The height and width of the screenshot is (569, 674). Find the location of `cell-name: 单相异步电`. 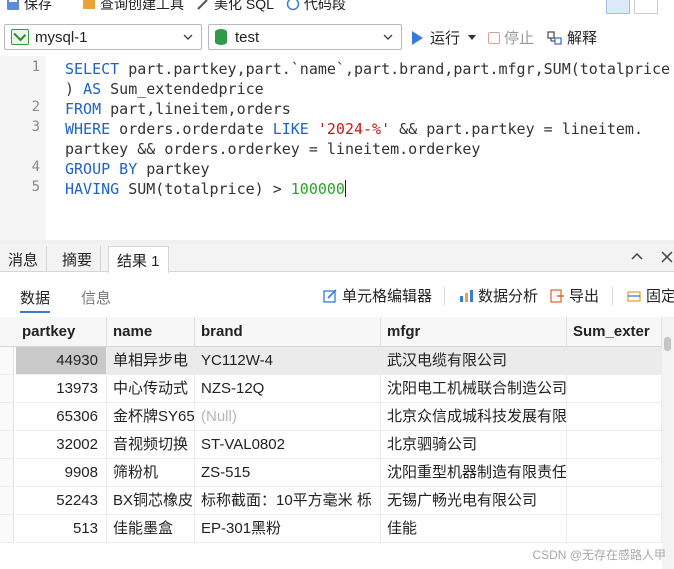

cell-name: 单相异步电 is located at coordinates (151, 361).